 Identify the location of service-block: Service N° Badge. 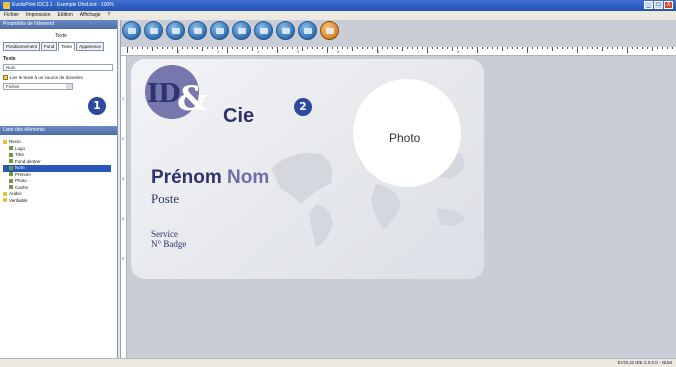
(168, 239).